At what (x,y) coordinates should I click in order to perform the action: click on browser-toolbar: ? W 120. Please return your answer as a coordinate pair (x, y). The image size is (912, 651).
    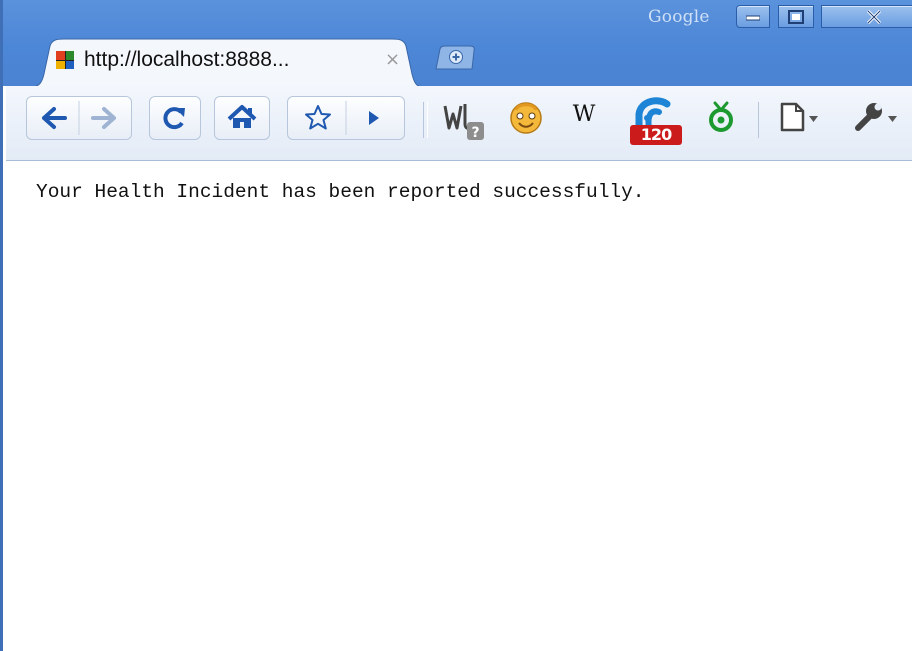
    Looking at the image, I should click on (459, 123).